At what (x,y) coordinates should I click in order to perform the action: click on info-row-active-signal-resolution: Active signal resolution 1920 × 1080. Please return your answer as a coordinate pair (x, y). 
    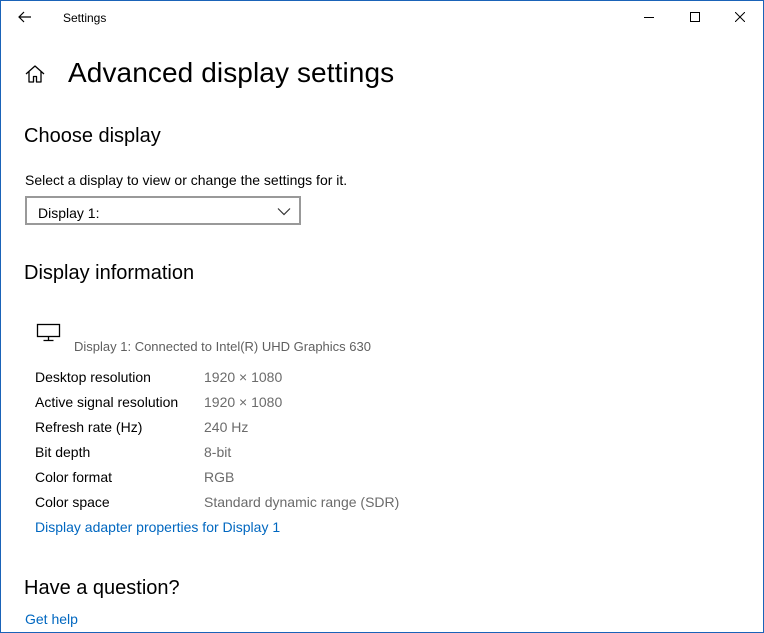
    Looking at the image, I should click on (275, 404).